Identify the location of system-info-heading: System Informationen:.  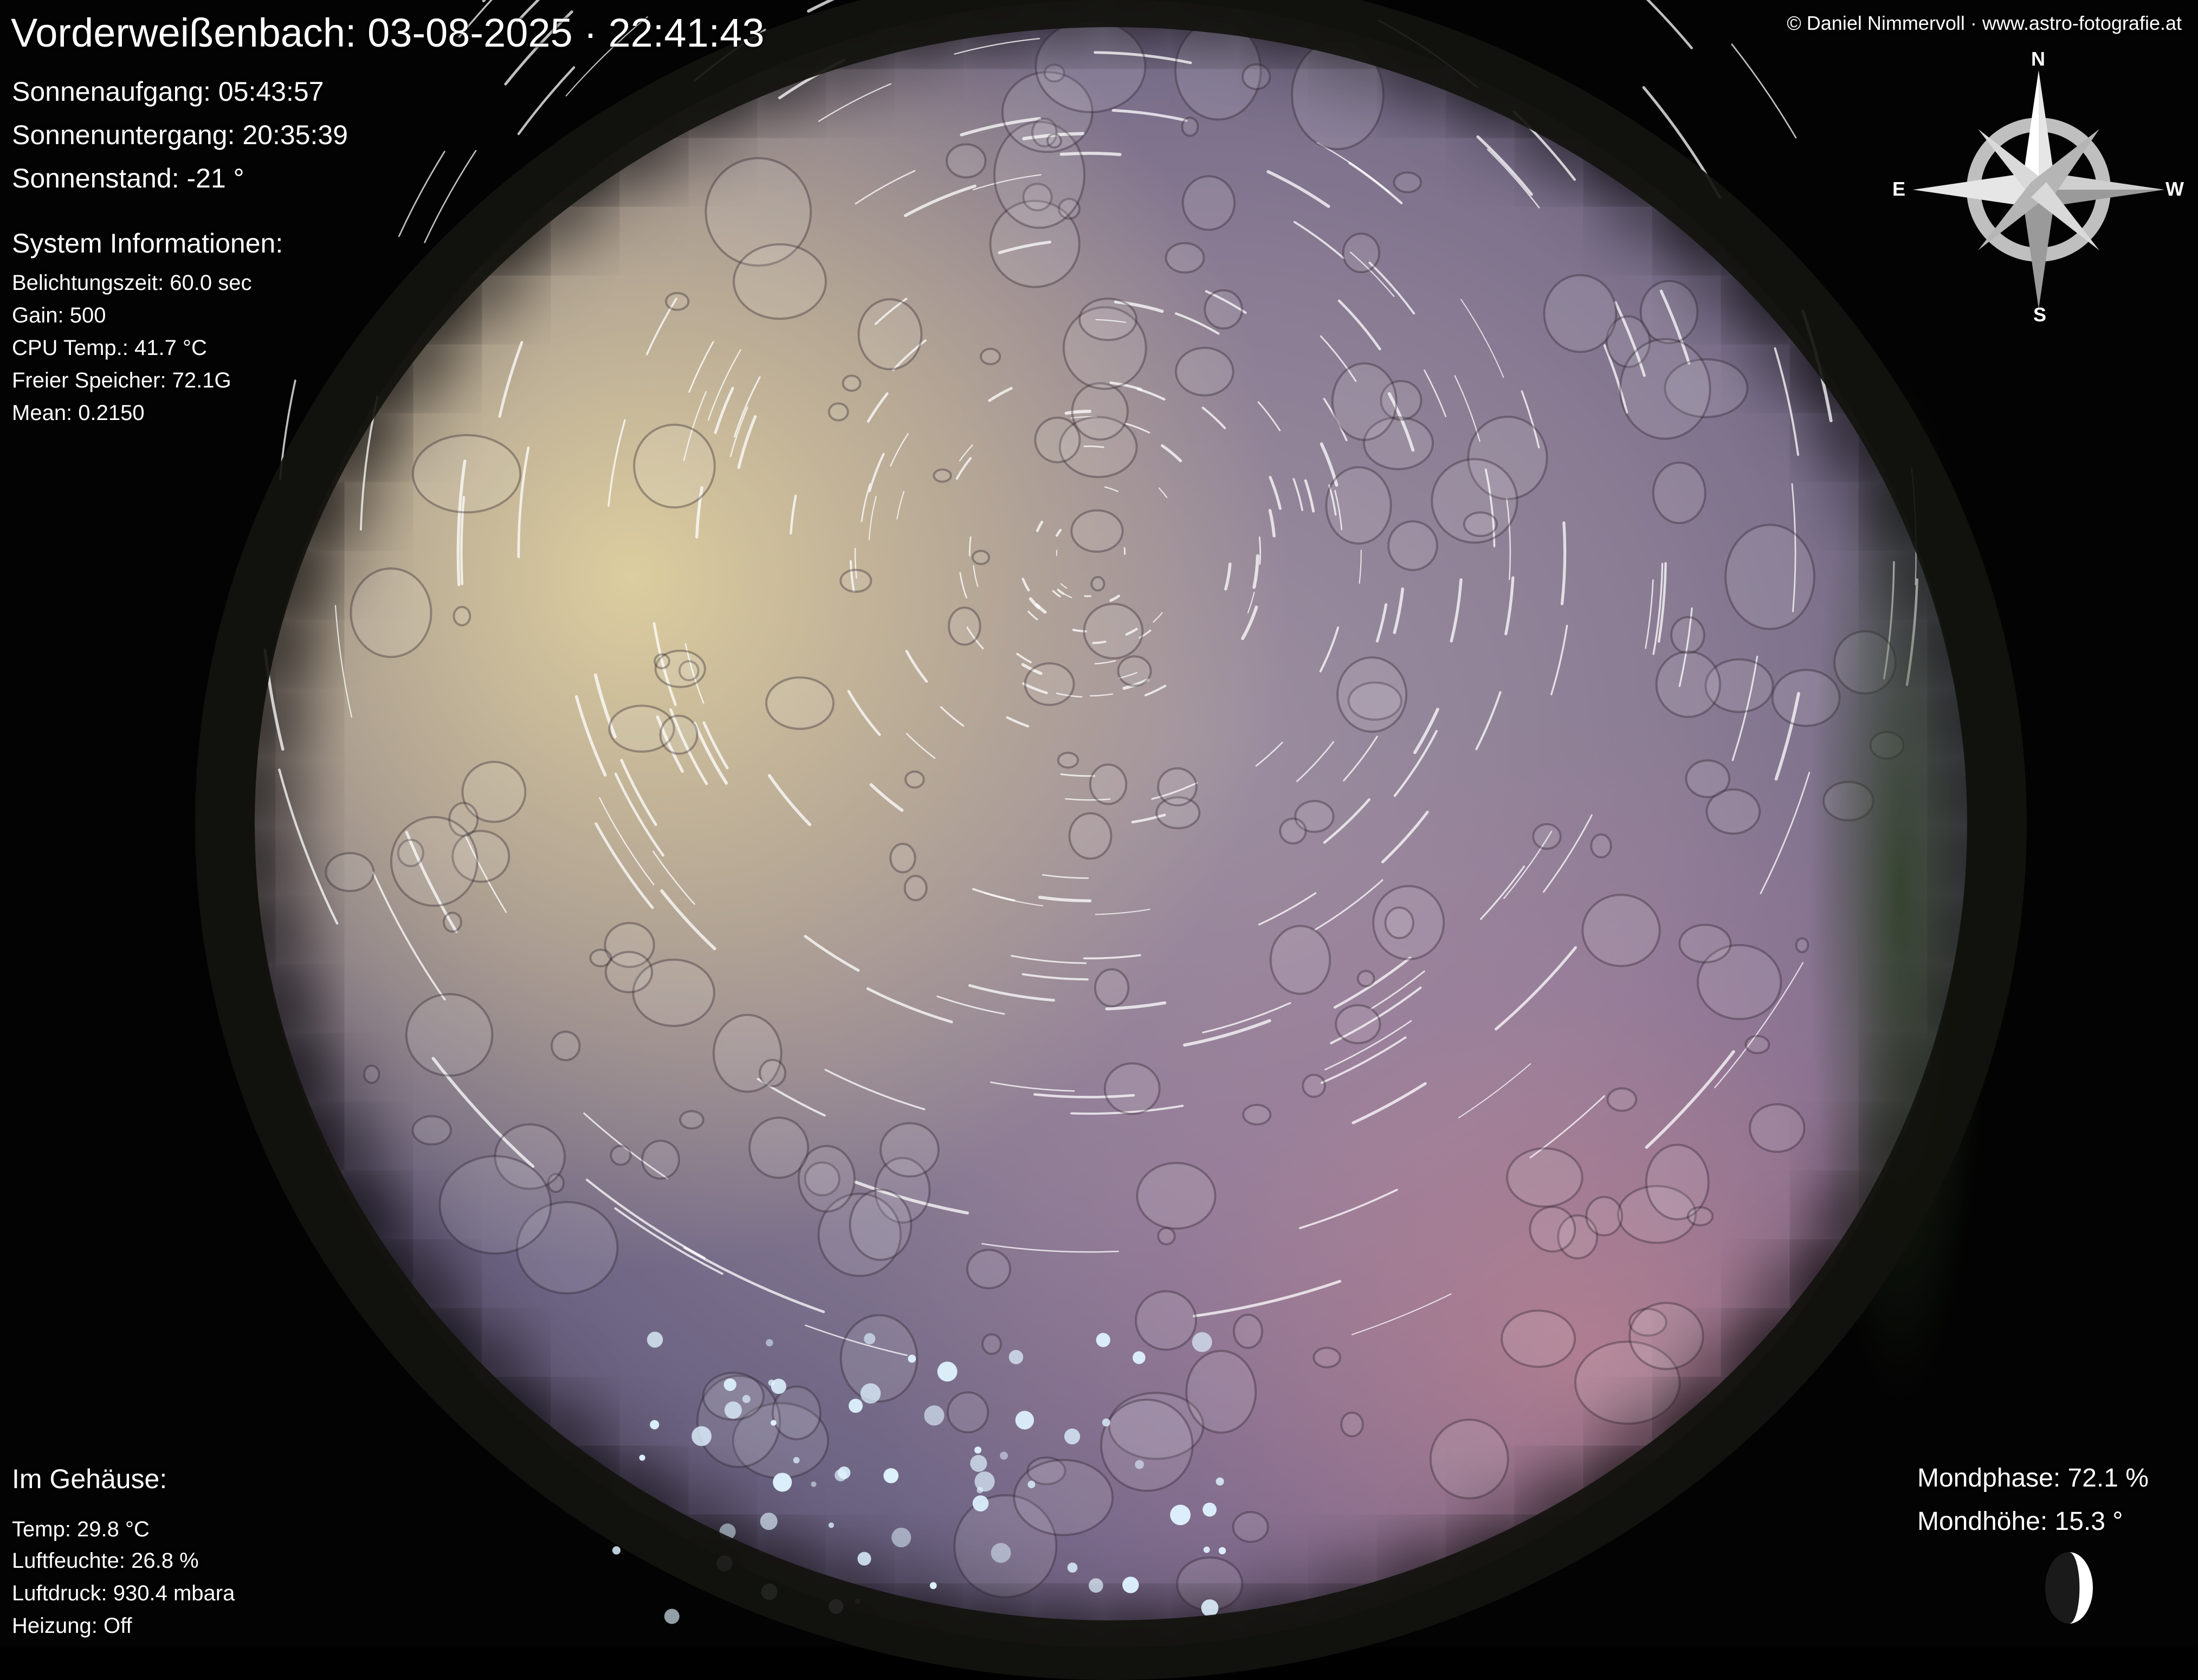
(147, 244).